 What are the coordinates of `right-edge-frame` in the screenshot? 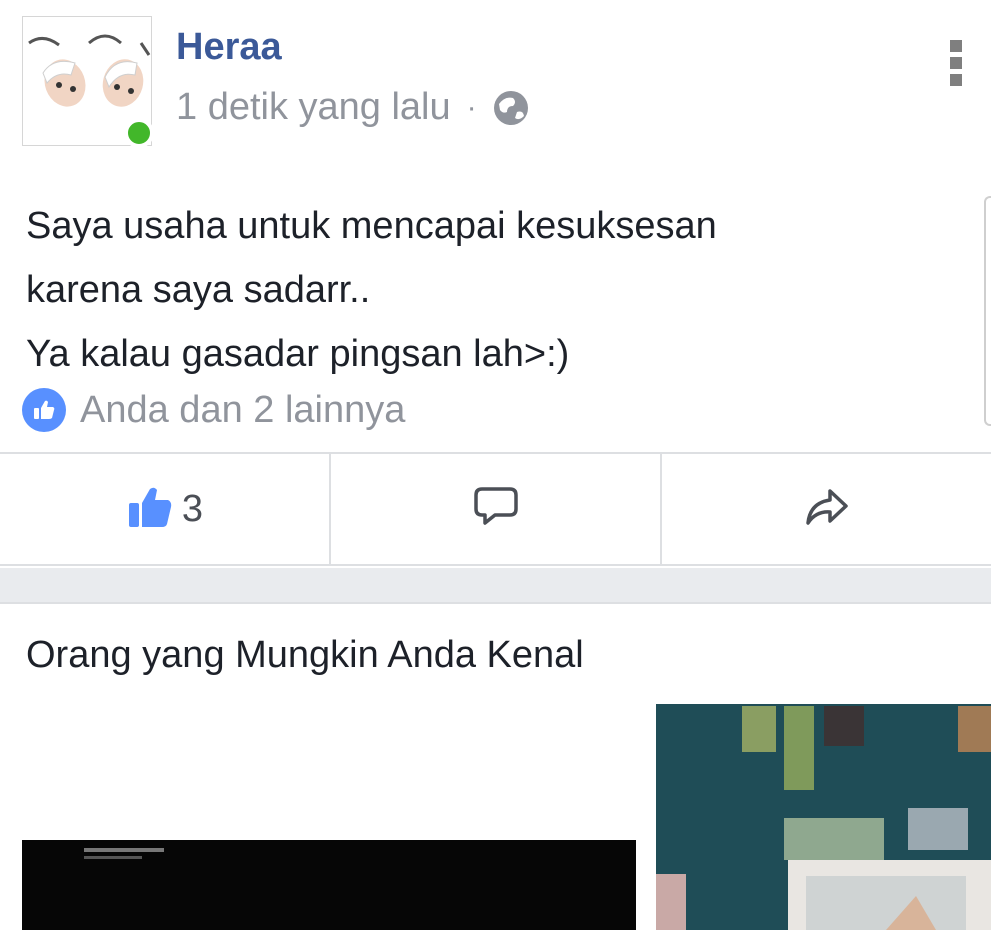 It's located at (987, 311).